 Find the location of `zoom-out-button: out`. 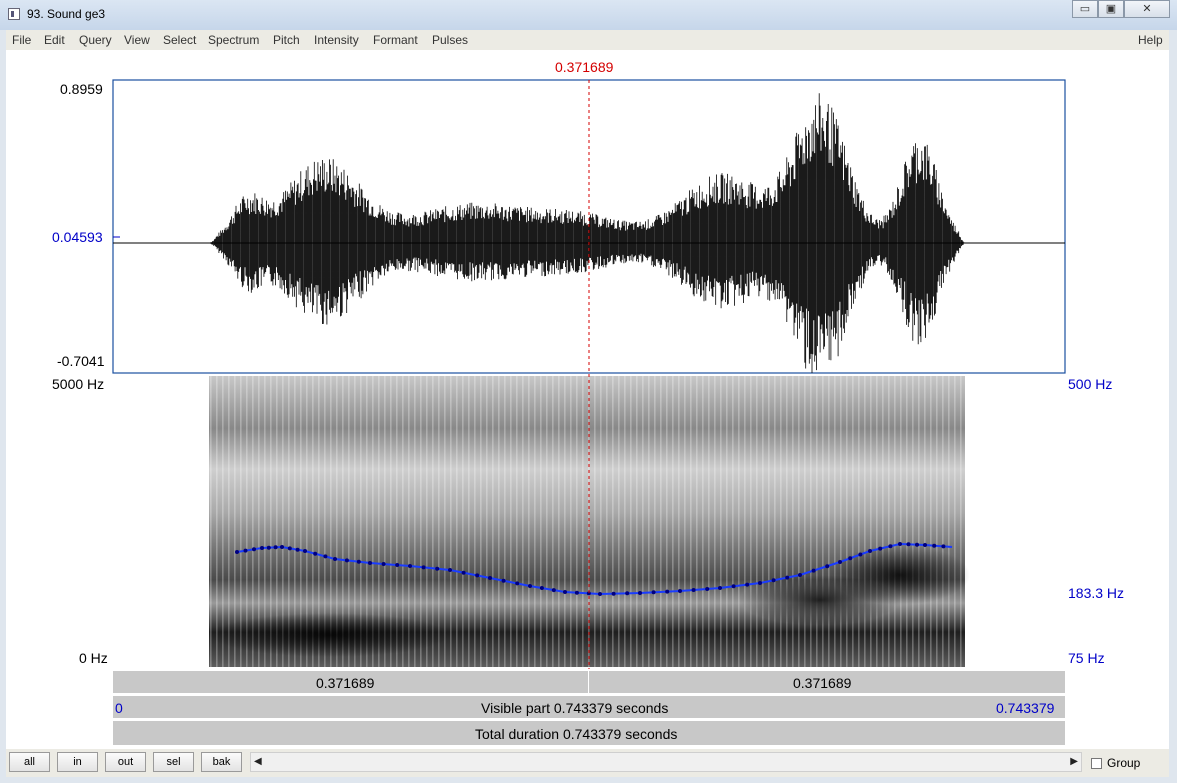

zoom-out-button: out is located at coordinates (125, 762).